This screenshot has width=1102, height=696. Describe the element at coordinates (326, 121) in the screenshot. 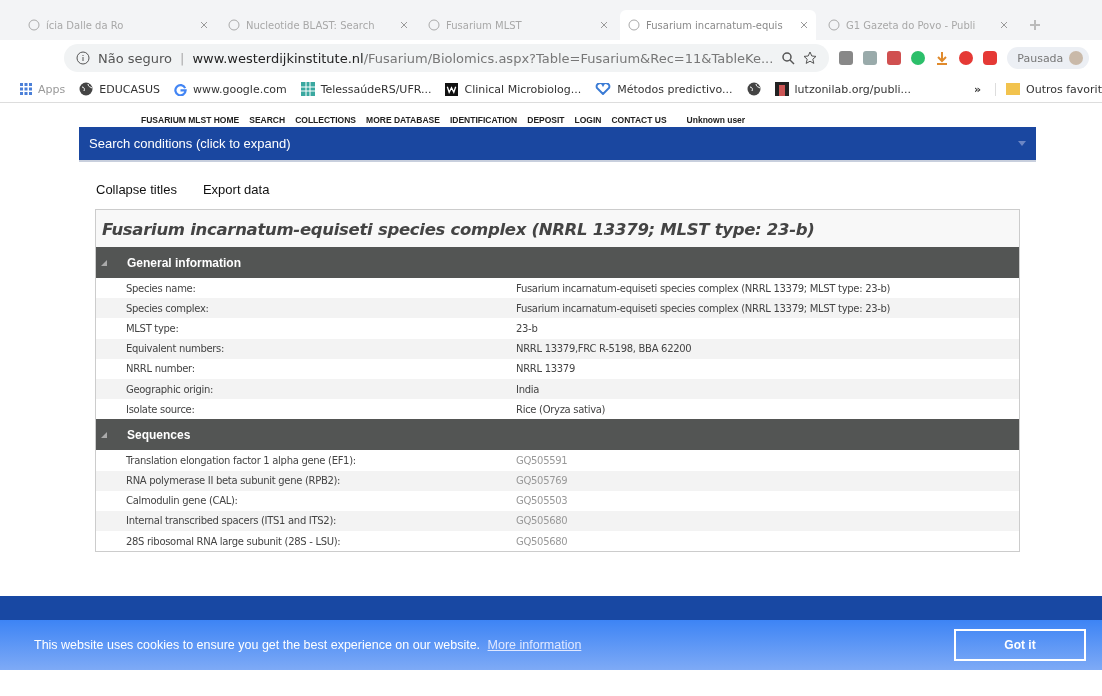

I see `nav-link: COLLECTIONS` at that location.